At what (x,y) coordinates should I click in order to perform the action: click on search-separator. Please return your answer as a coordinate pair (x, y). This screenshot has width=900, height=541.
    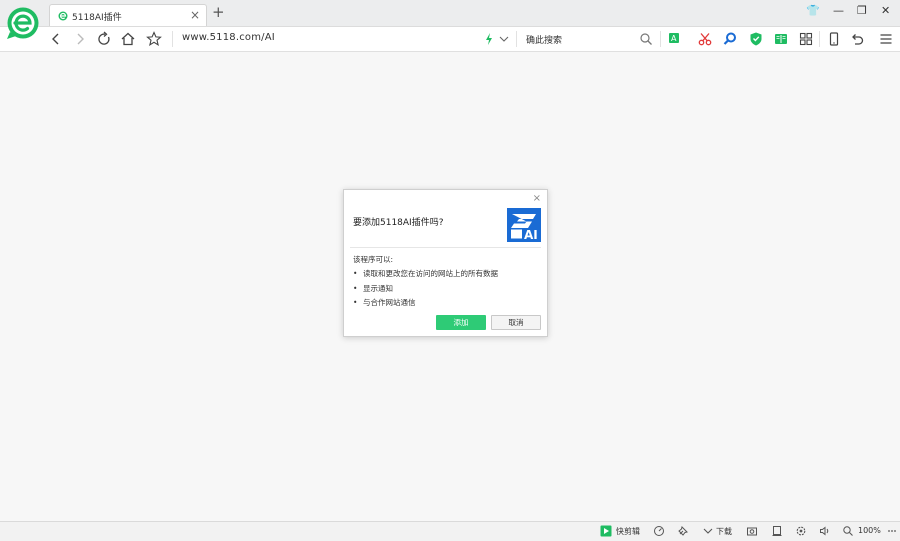
    Looking at the image, I should click on (516, 39).